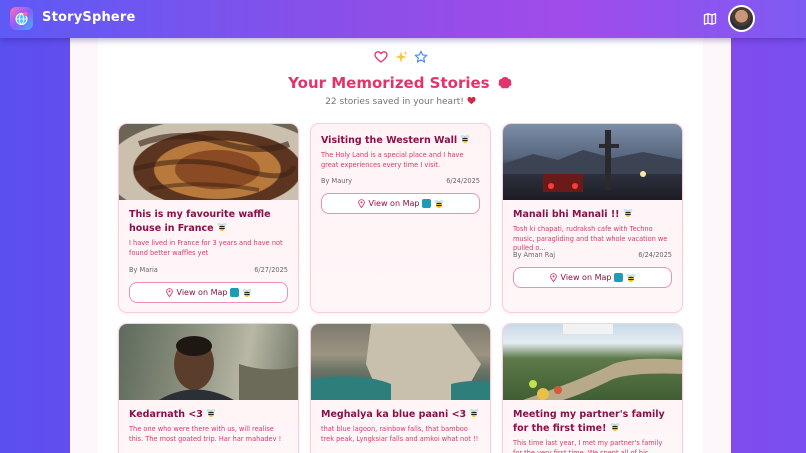 The width and height of the screenshot is (806, 453). I want to click on story-title-text: Meghalya ka blue paani <3, so click(394, 414).